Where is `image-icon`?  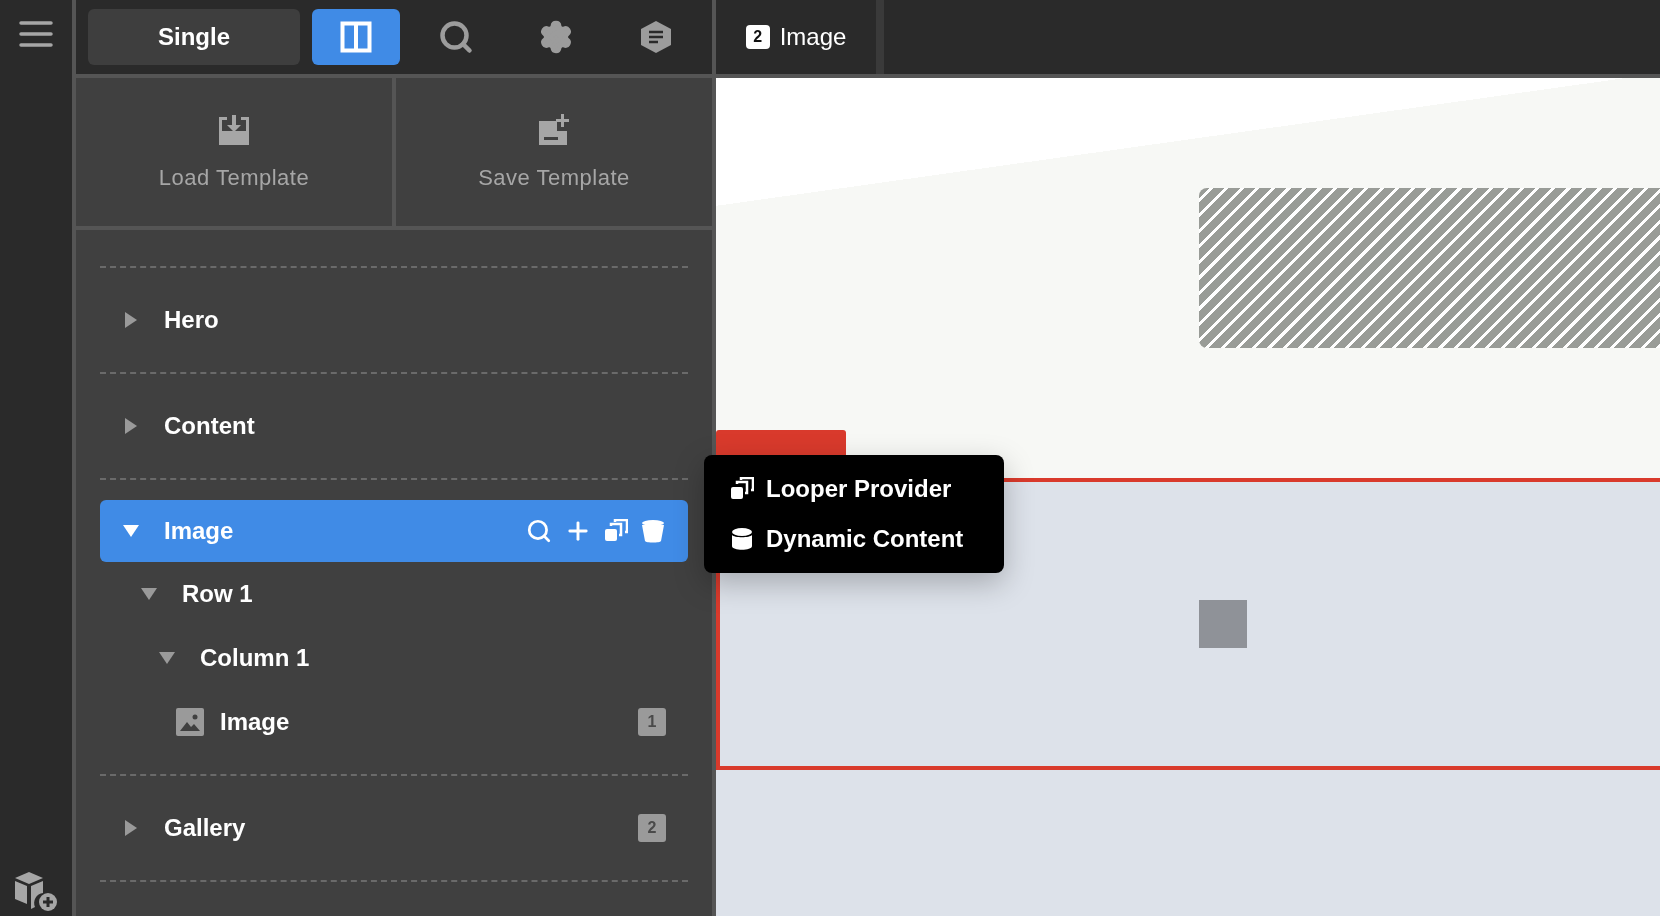
image-icon is located at coordinates (190, 722).